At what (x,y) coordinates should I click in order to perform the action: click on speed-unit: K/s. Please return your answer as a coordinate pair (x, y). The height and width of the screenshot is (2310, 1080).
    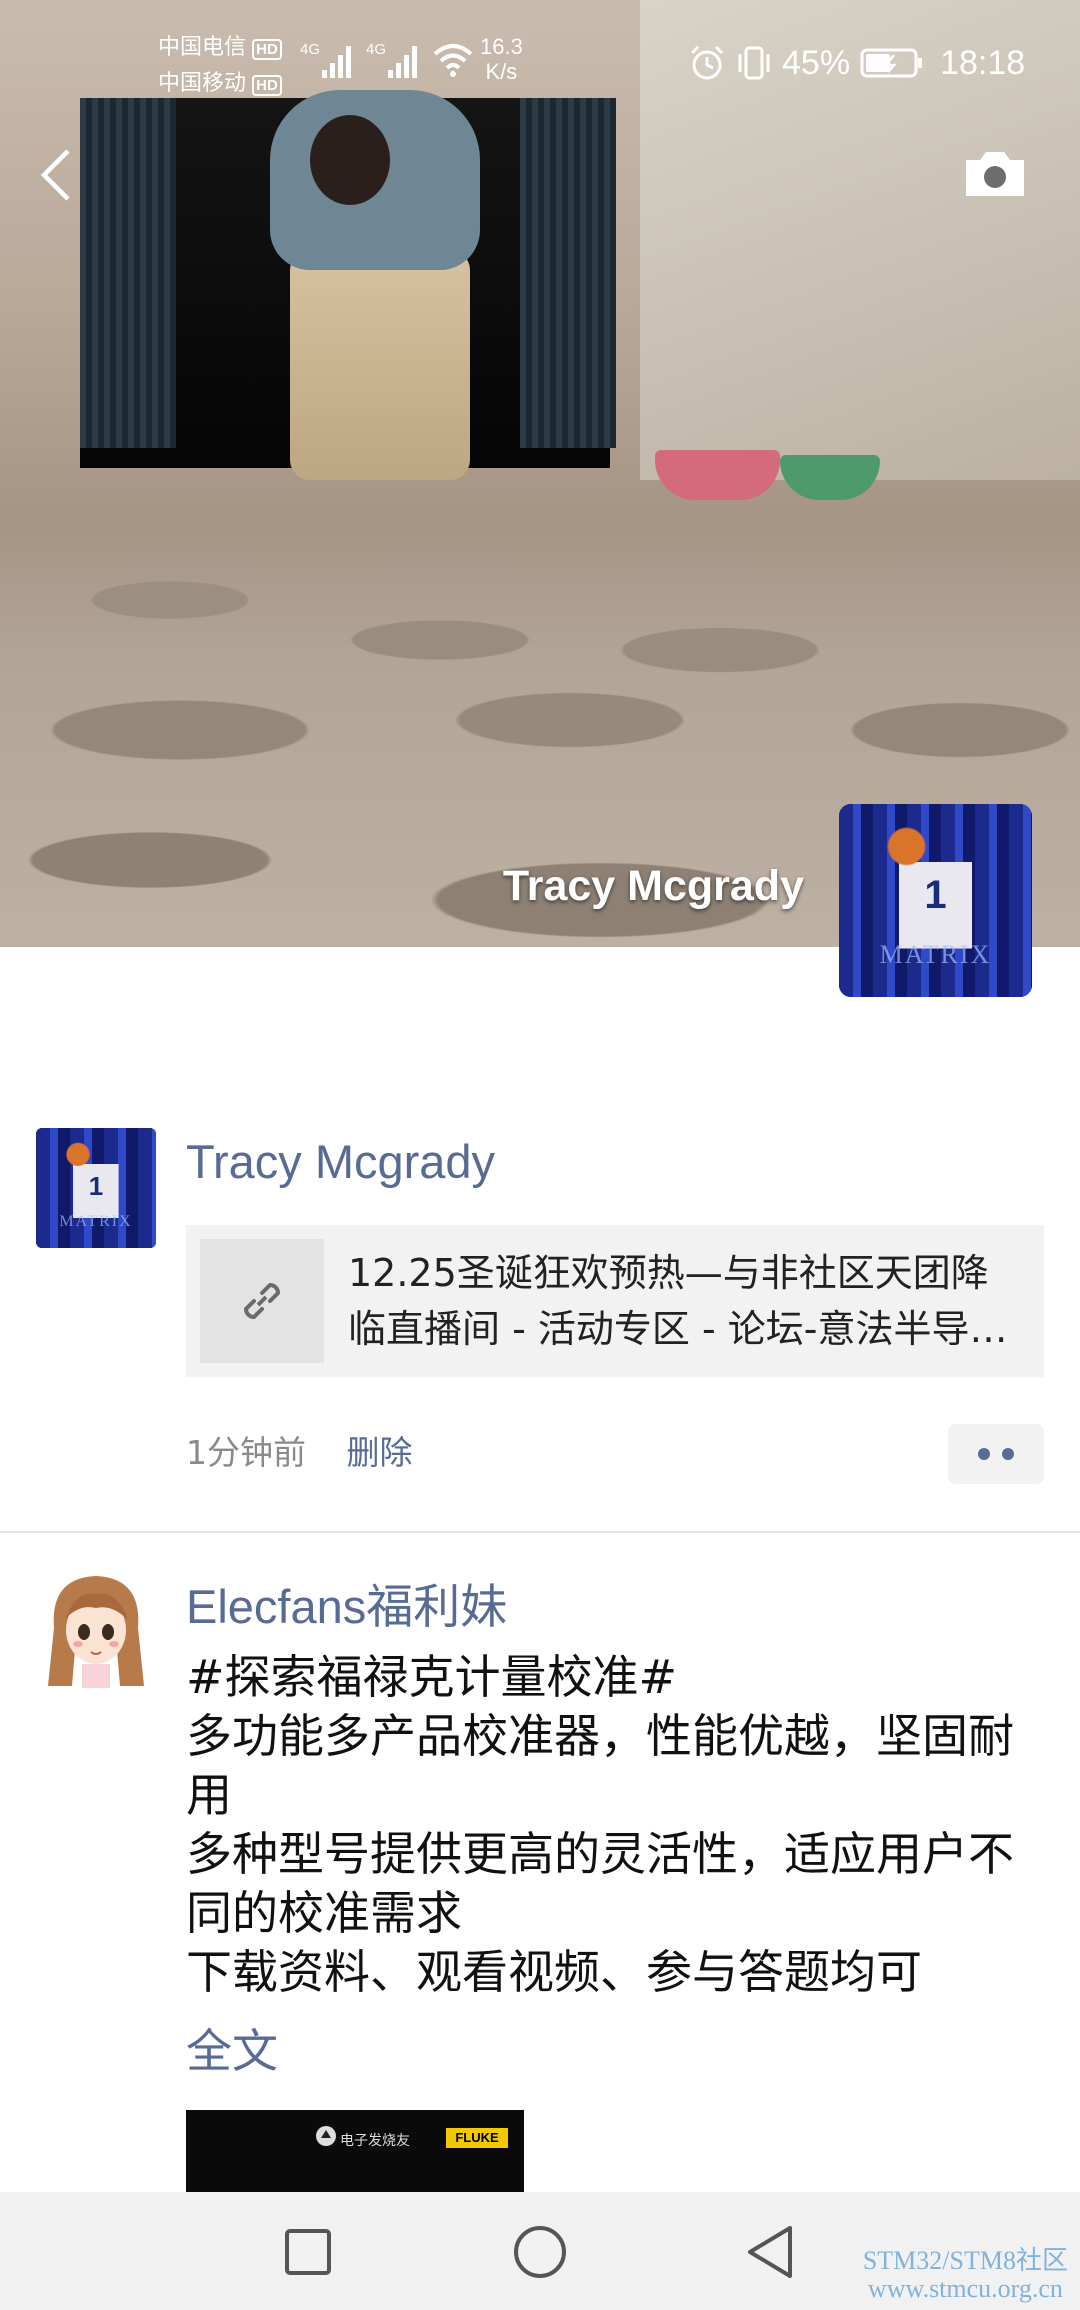
    Looking at the image, I should click on (501, 71).